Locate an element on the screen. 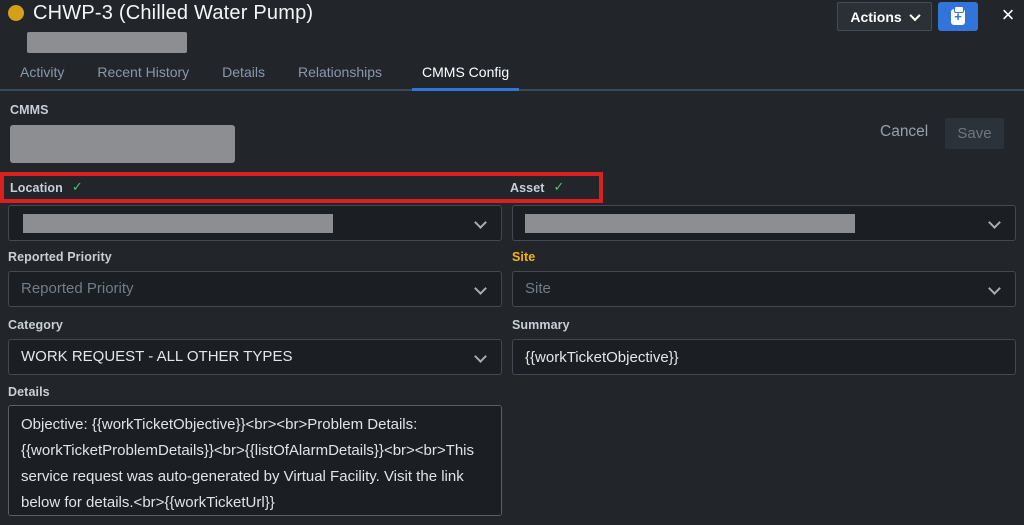 The image size is (1024, 525). asset-valid-check-icon: ✓ is located at coordinates (559, 187).